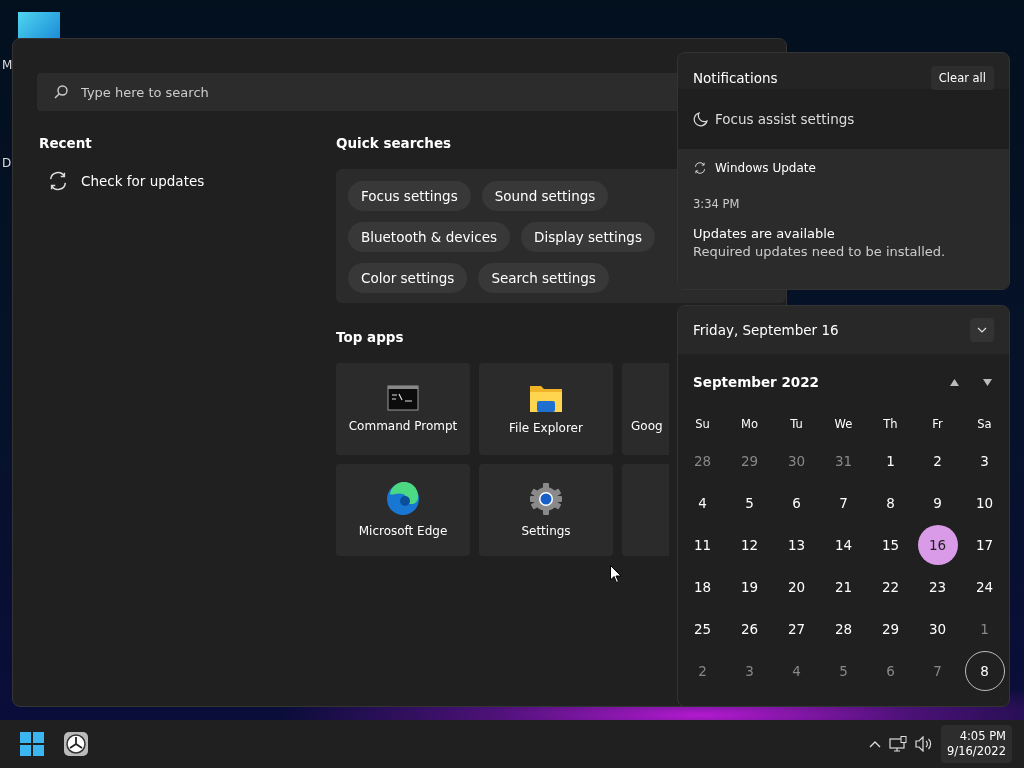 This screenshot has width=1024, height=768. I want to click on month-title: September 2022, so click(756, 382).